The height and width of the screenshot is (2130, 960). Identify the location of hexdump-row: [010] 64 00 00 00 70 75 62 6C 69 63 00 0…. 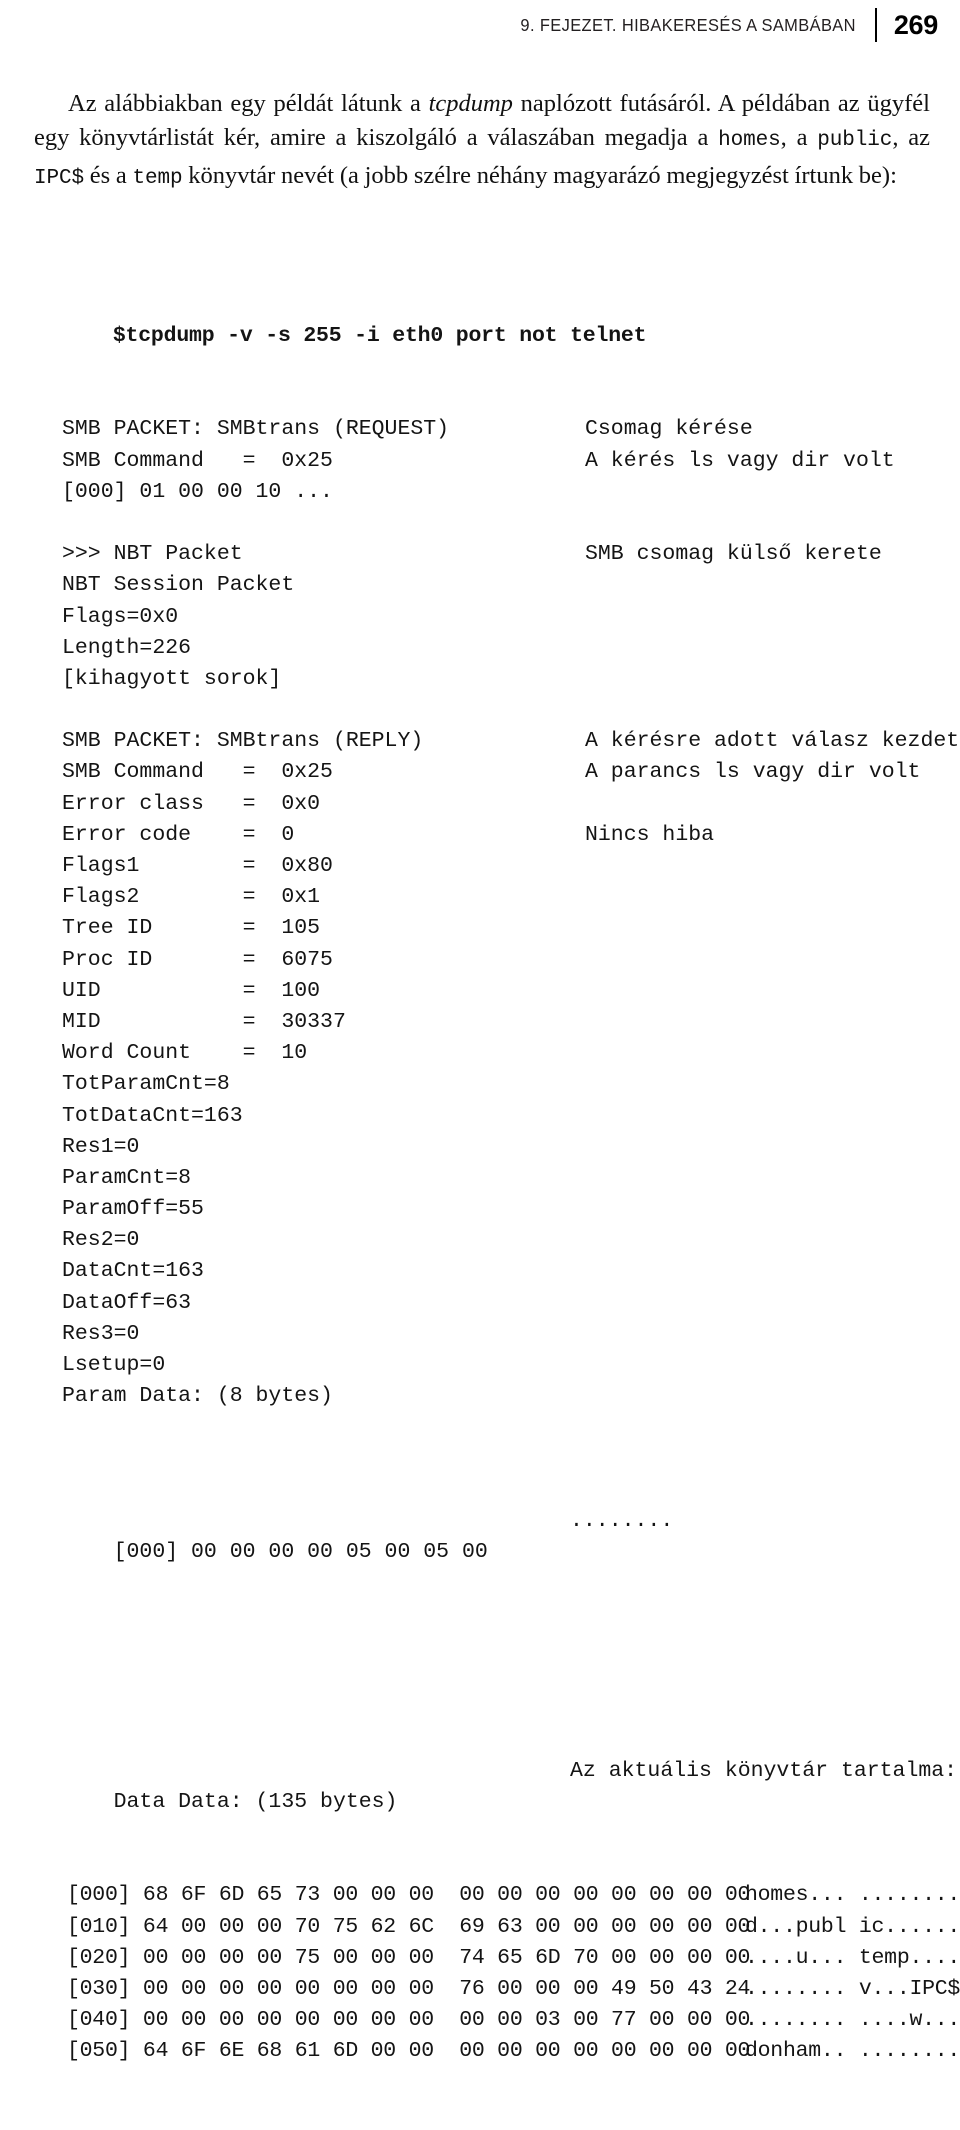
(511, 1927).